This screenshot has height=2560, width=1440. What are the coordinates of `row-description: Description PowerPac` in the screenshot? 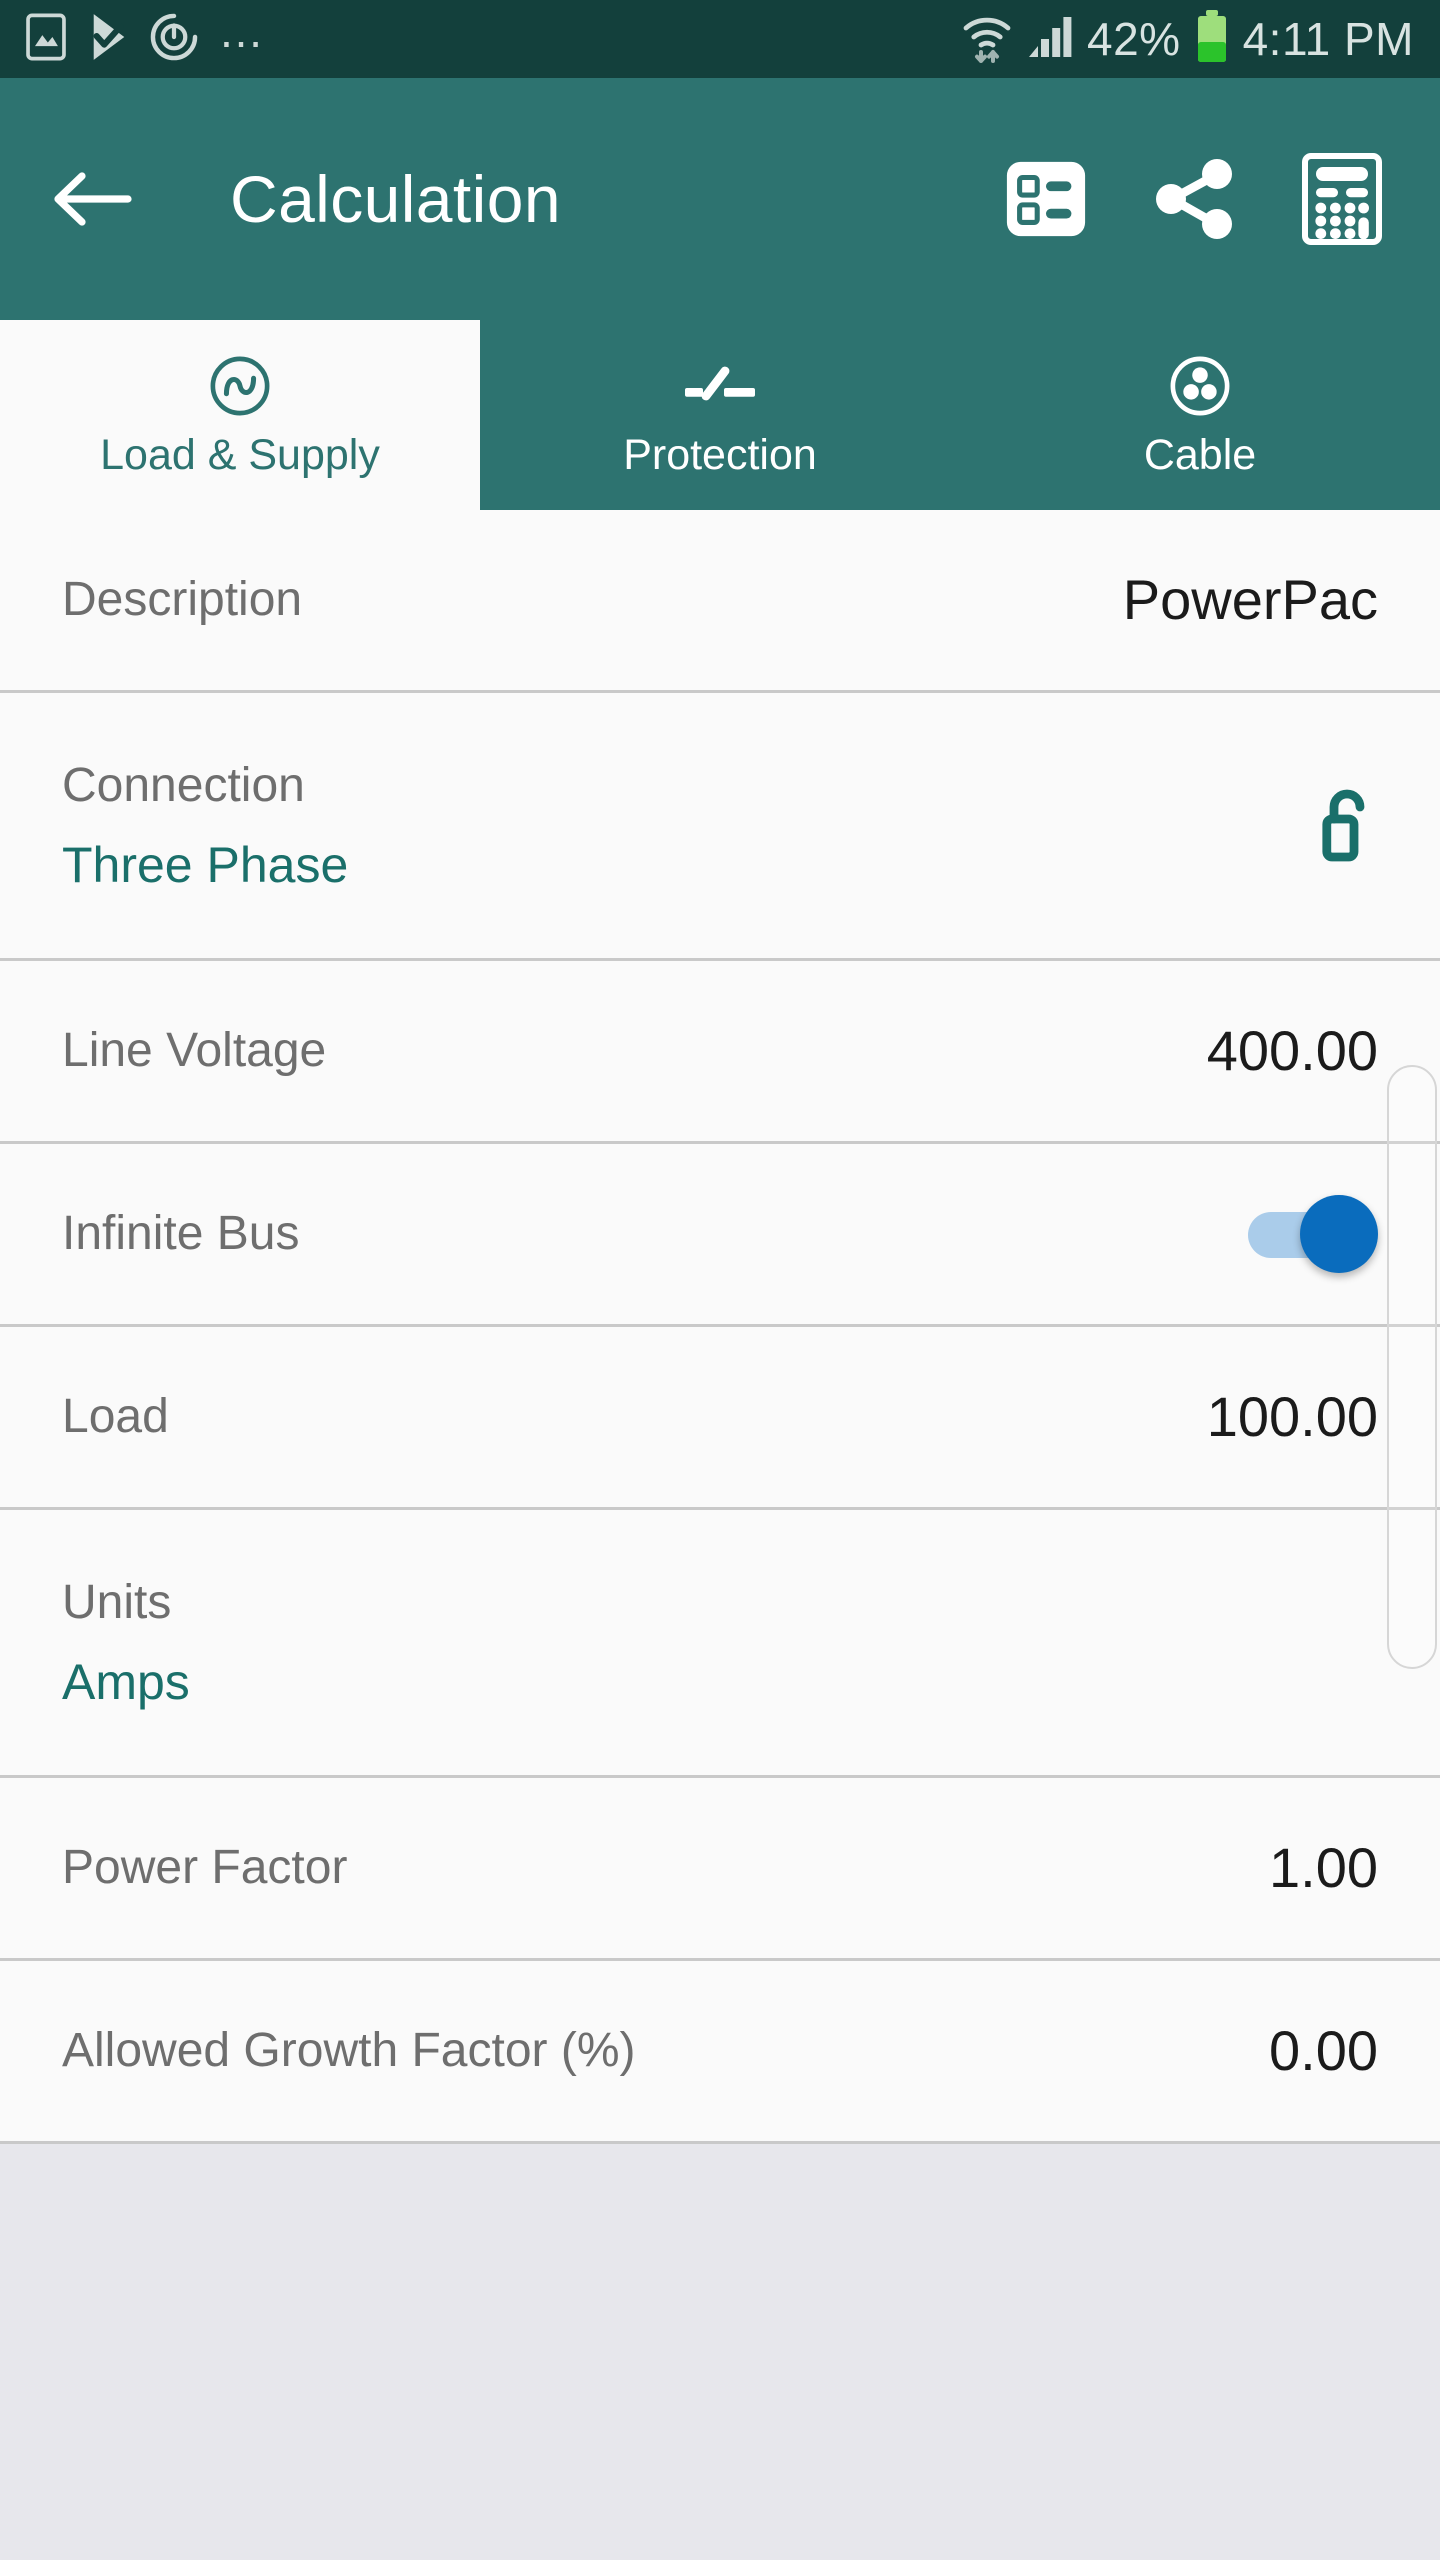 It's located at (720, 601).